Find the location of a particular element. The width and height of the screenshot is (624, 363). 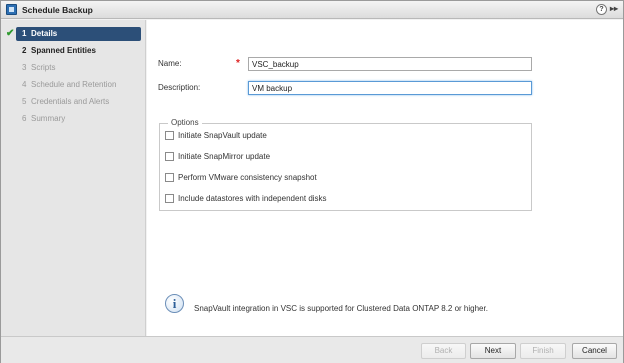

expand-icon: ▸▸ is located at coordinates (614, 8).